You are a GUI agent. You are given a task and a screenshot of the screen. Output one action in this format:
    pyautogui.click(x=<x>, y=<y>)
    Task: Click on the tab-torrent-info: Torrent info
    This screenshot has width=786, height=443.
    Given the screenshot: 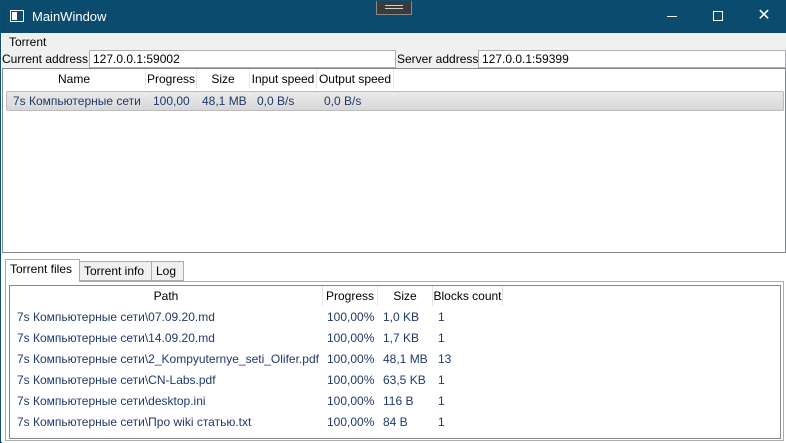 What is the action you would take?
    pyautogui.click(x=115, y=271)
    